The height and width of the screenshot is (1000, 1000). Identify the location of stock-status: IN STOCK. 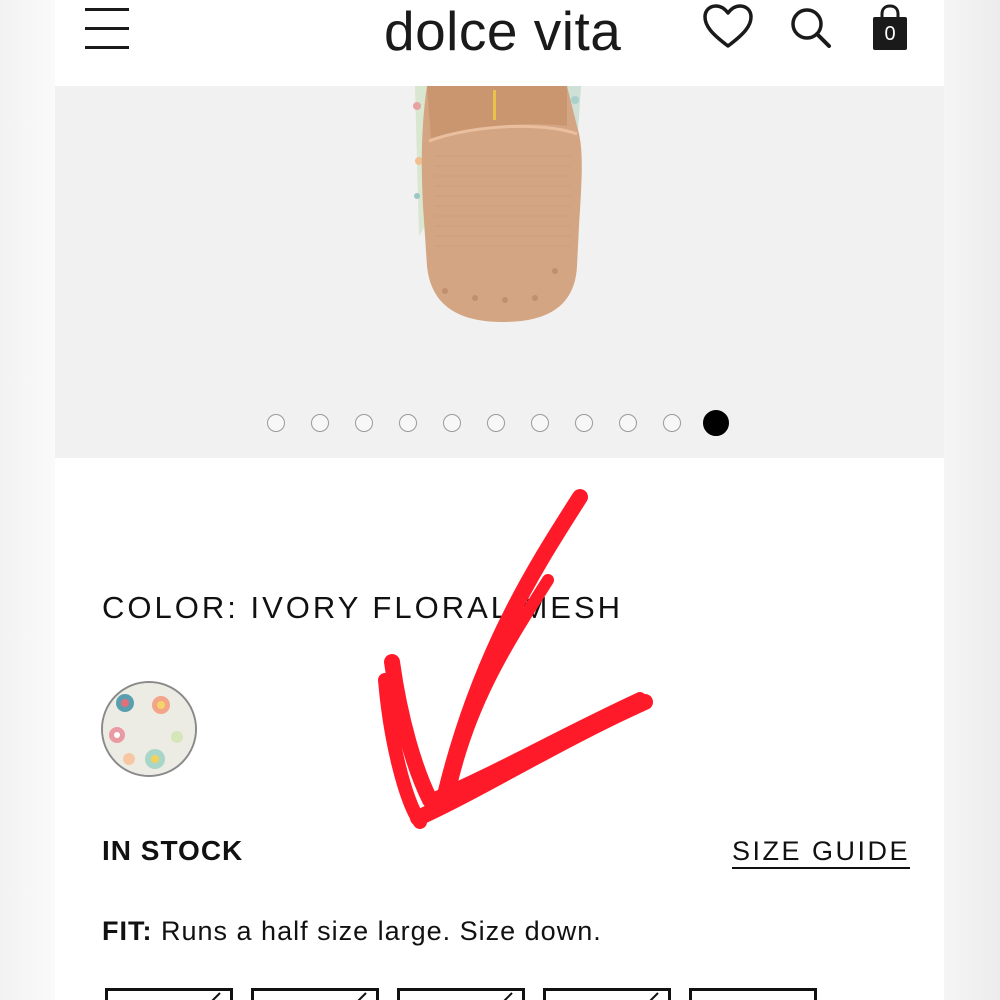
(173, 850).